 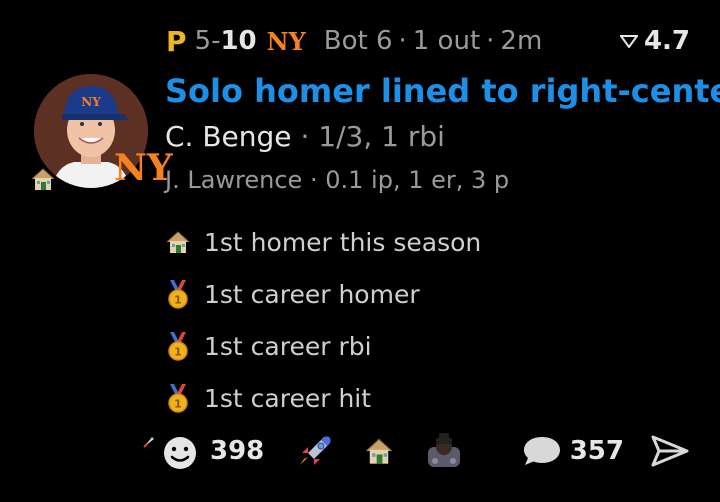 I want to click on play-title: Solo homer lined to right-center, so click(x=442, y=91).